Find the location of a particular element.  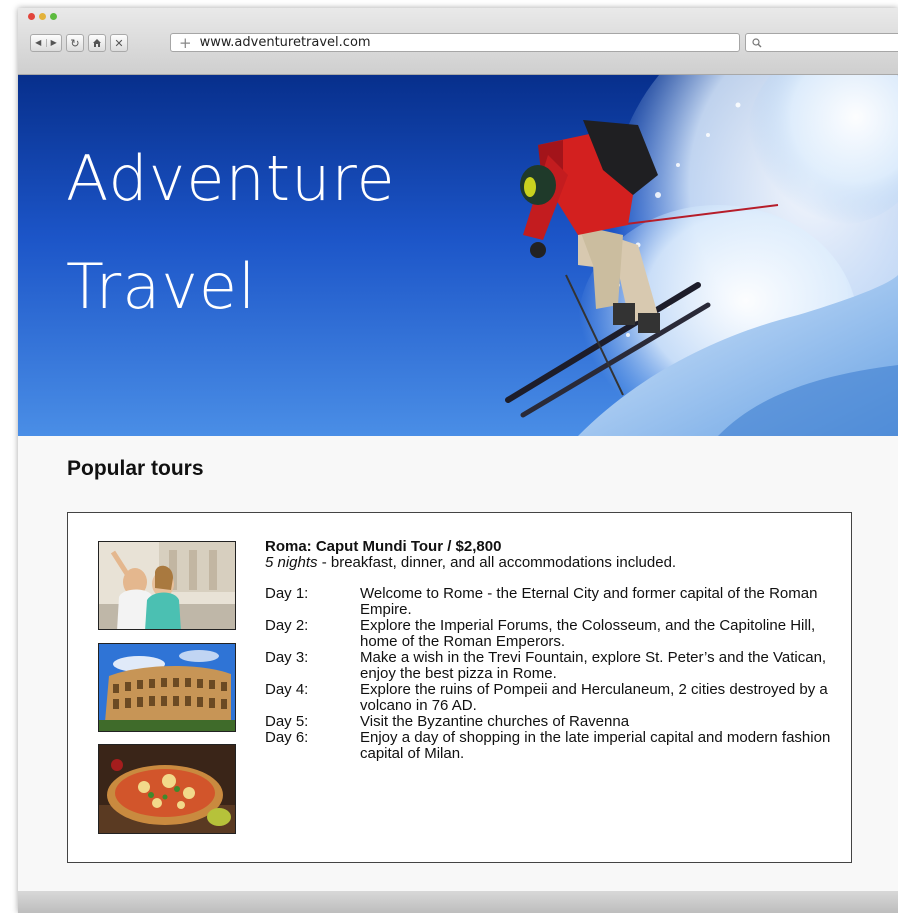

search-field is located at coordinates (821, 42).